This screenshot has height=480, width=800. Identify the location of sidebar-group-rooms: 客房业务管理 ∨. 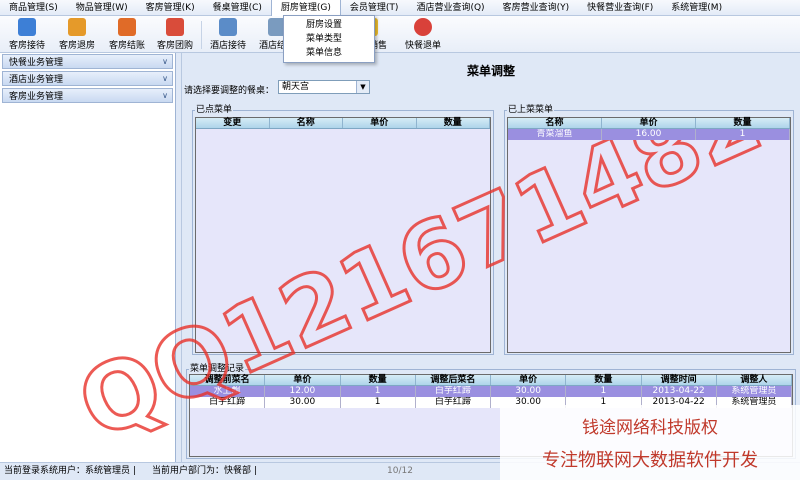
(87, 95).